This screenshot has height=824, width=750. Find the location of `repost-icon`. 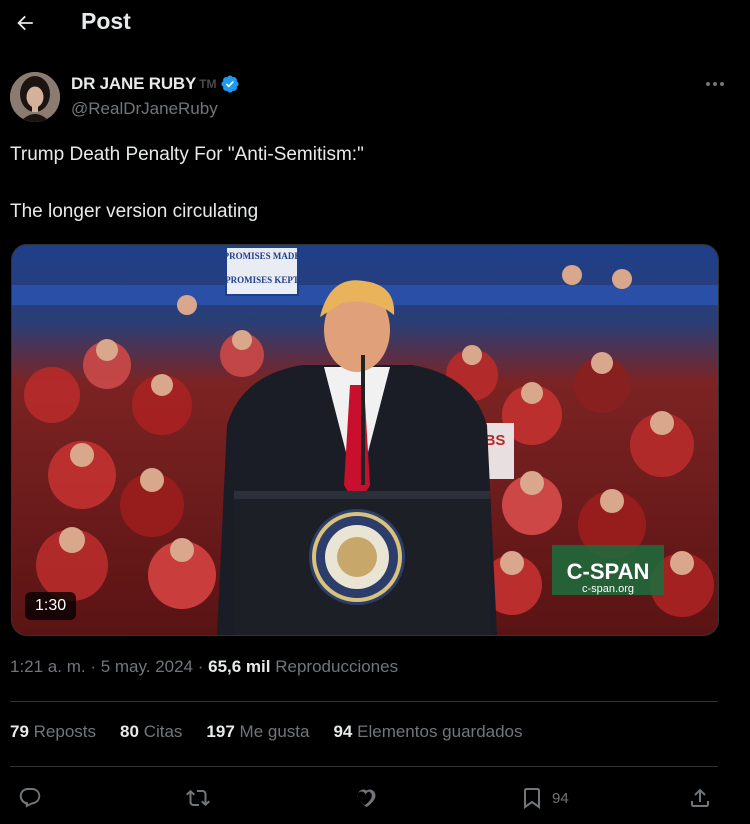

repost-icon is located at coordinates (198, 798).